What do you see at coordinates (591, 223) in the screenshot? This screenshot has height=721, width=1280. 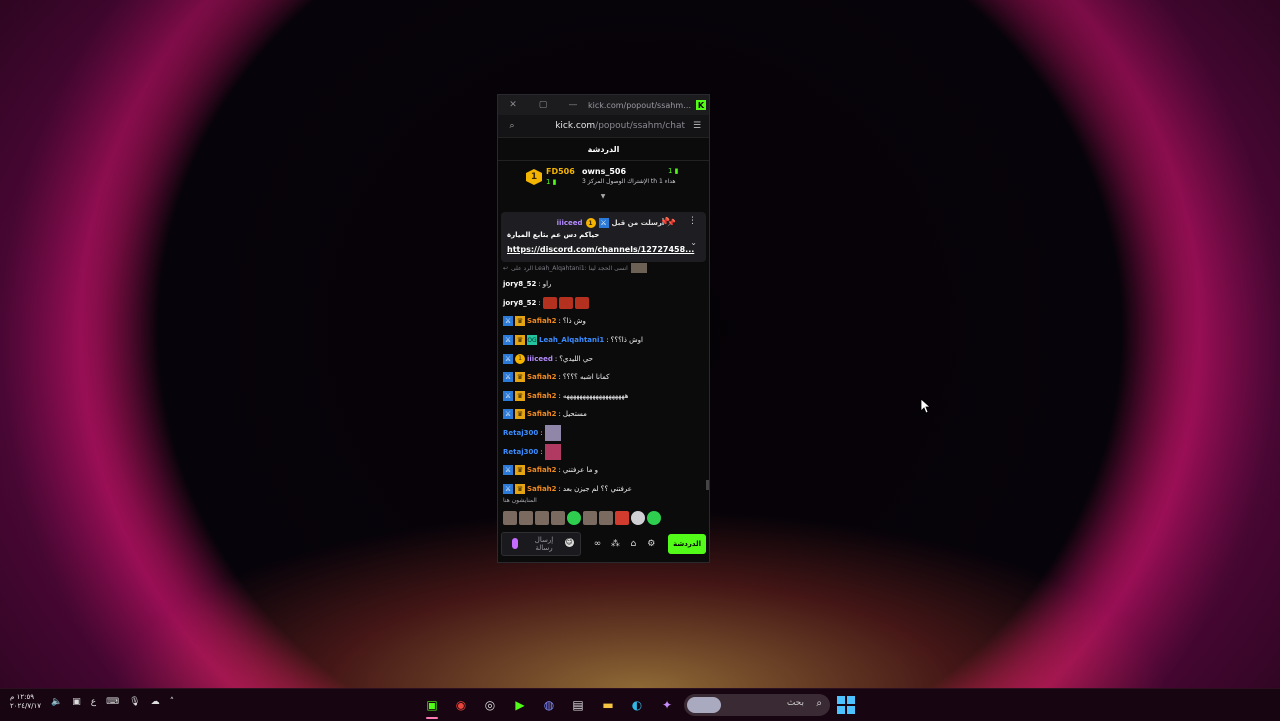 I see `pinned-meta: iiiceed 1 ⚔ أرسلت من قبل 📌` at bounding box center [591, 223].